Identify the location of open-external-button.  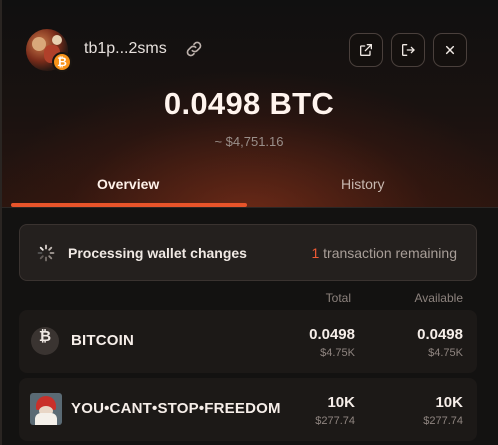
(366, 50).